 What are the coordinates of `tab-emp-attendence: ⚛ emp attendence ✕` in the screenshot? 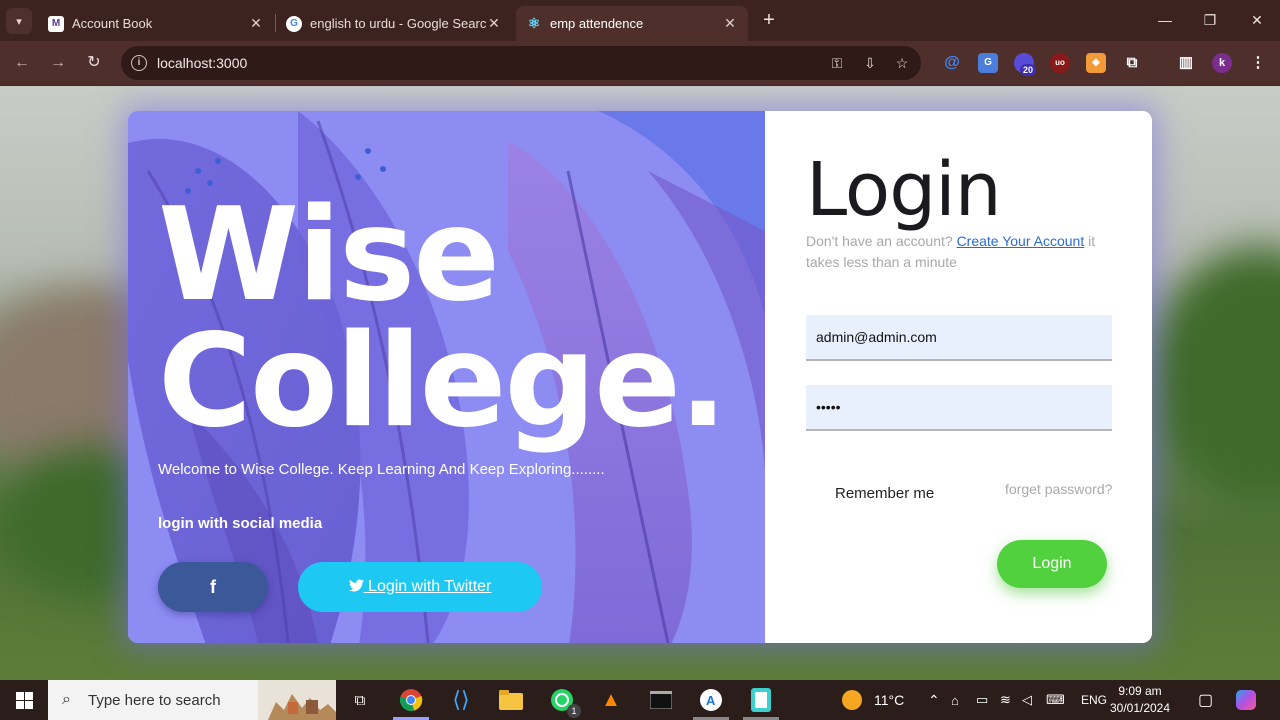 It's located at (632, 23).